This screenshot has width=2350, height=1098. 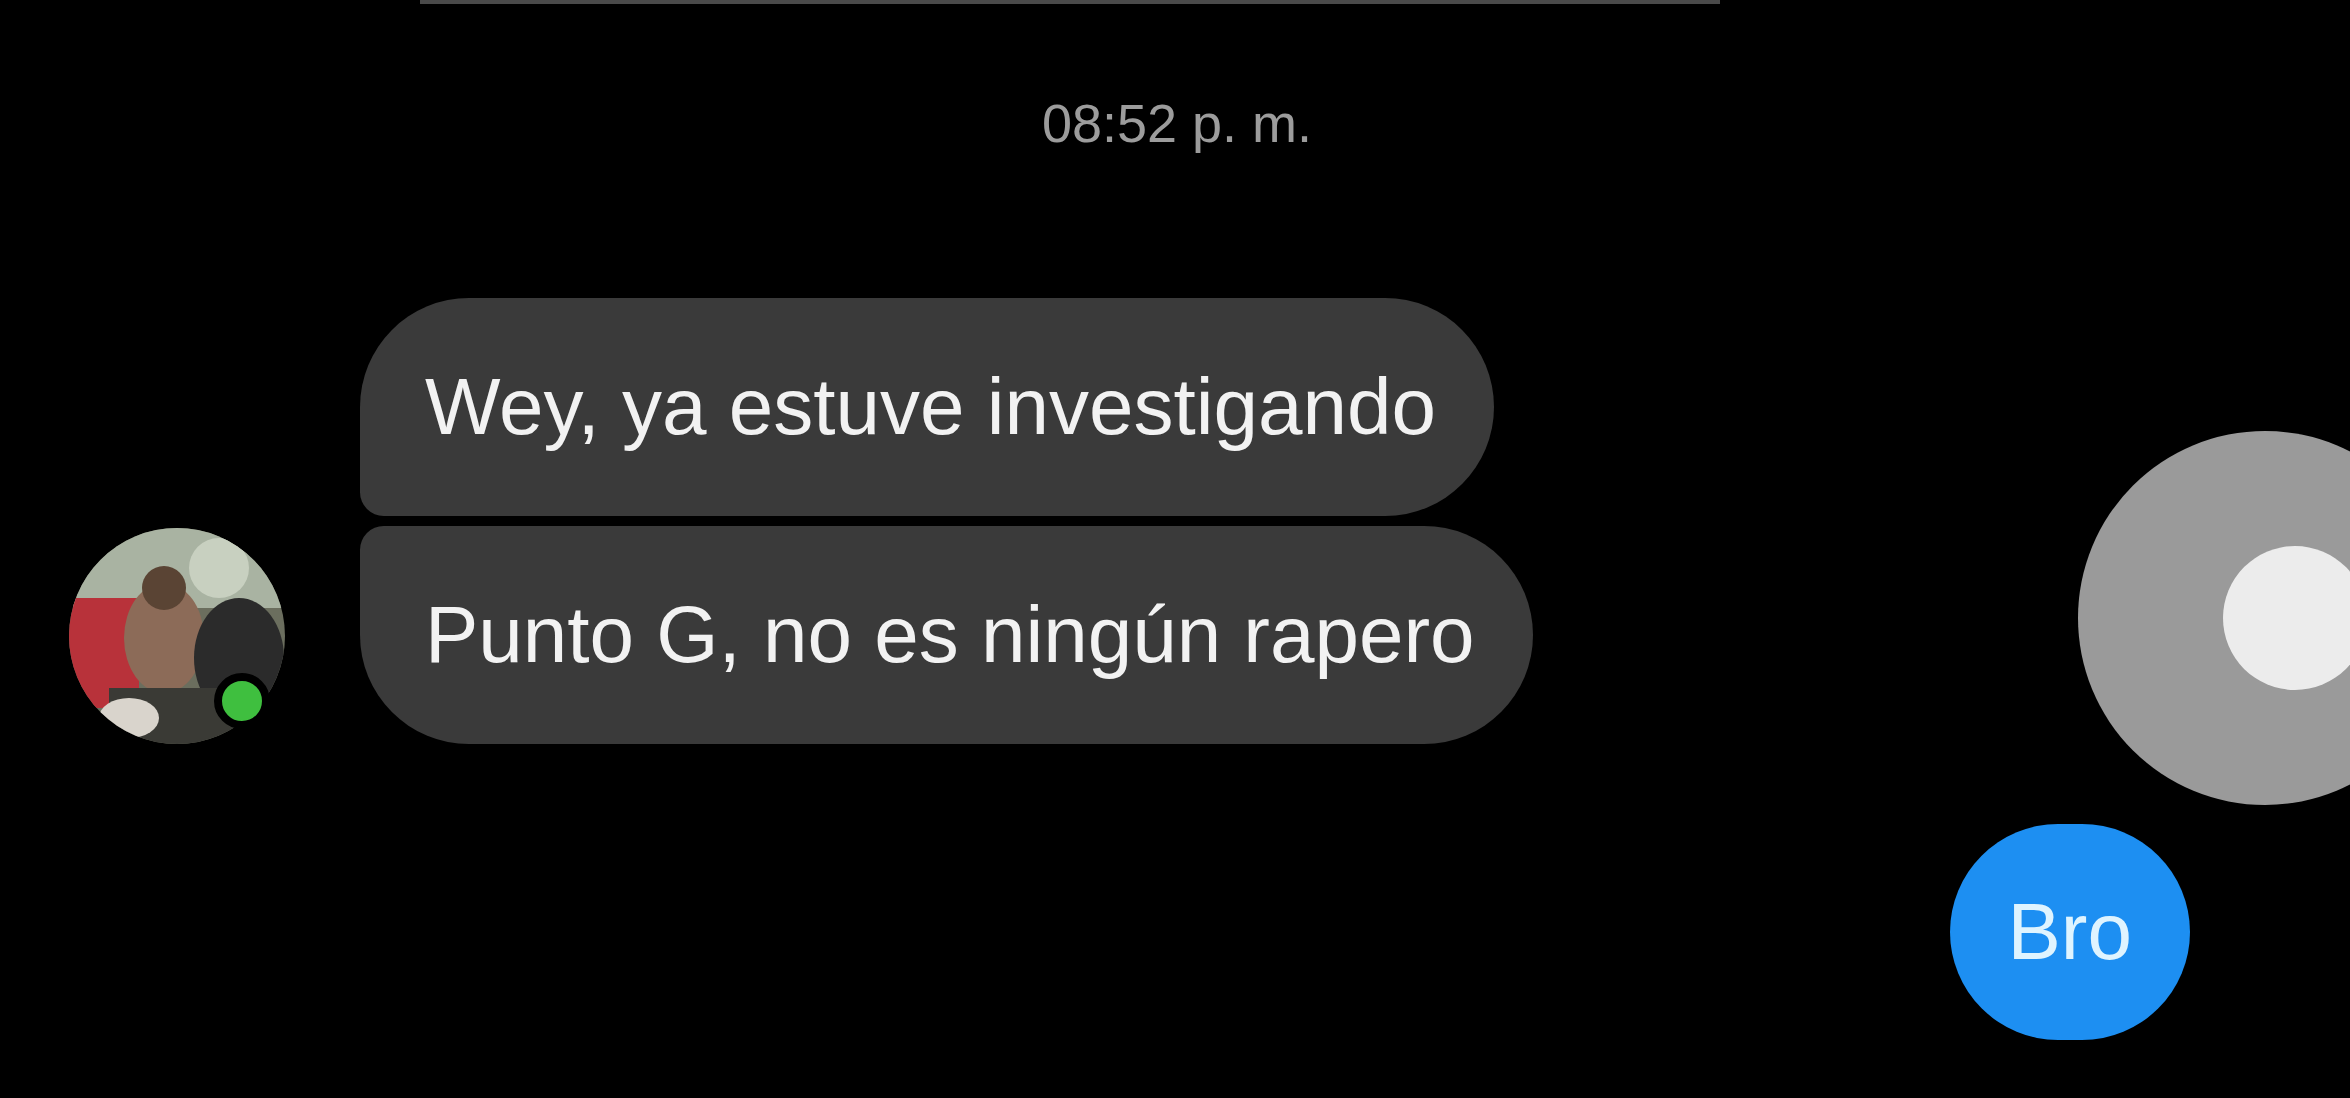 What do you see at coordinates (927, 407) in the screenshot?
I see `received-message: Wey, ya estuve investigando` at bounding box center [927, 407].